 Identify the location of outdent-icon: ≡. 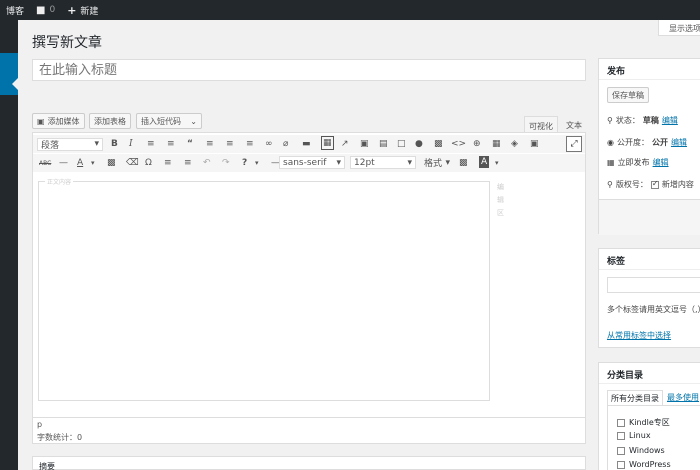
(168, 163).